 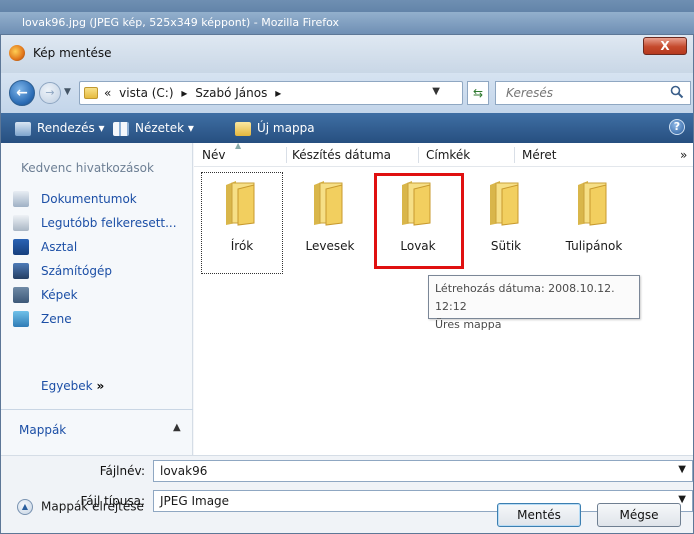 What do you see at coordinates (330, 246) in the screenshot?
I see `folder-label: Levesek` at bounding box center [330, 246].